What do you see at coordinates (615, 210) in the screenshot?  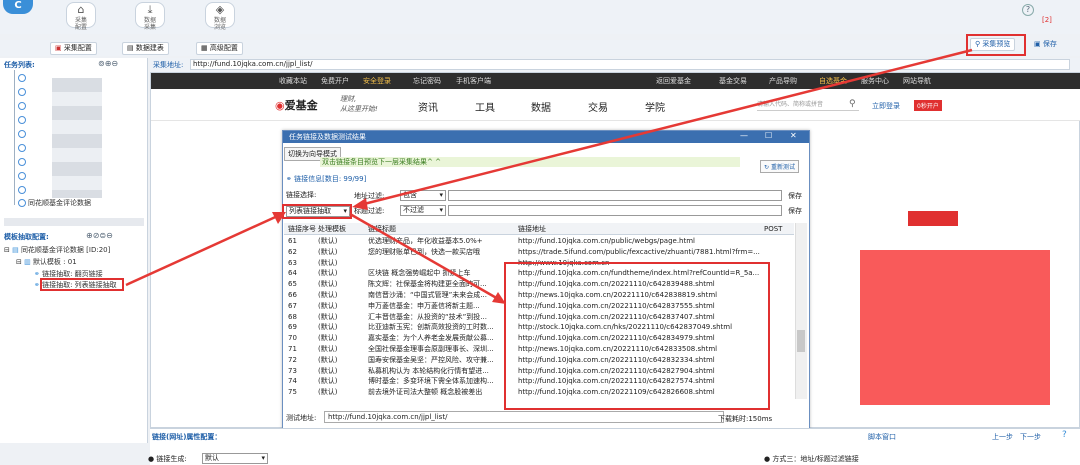 I see `title-filter-input` at bounding box center [615, 210].